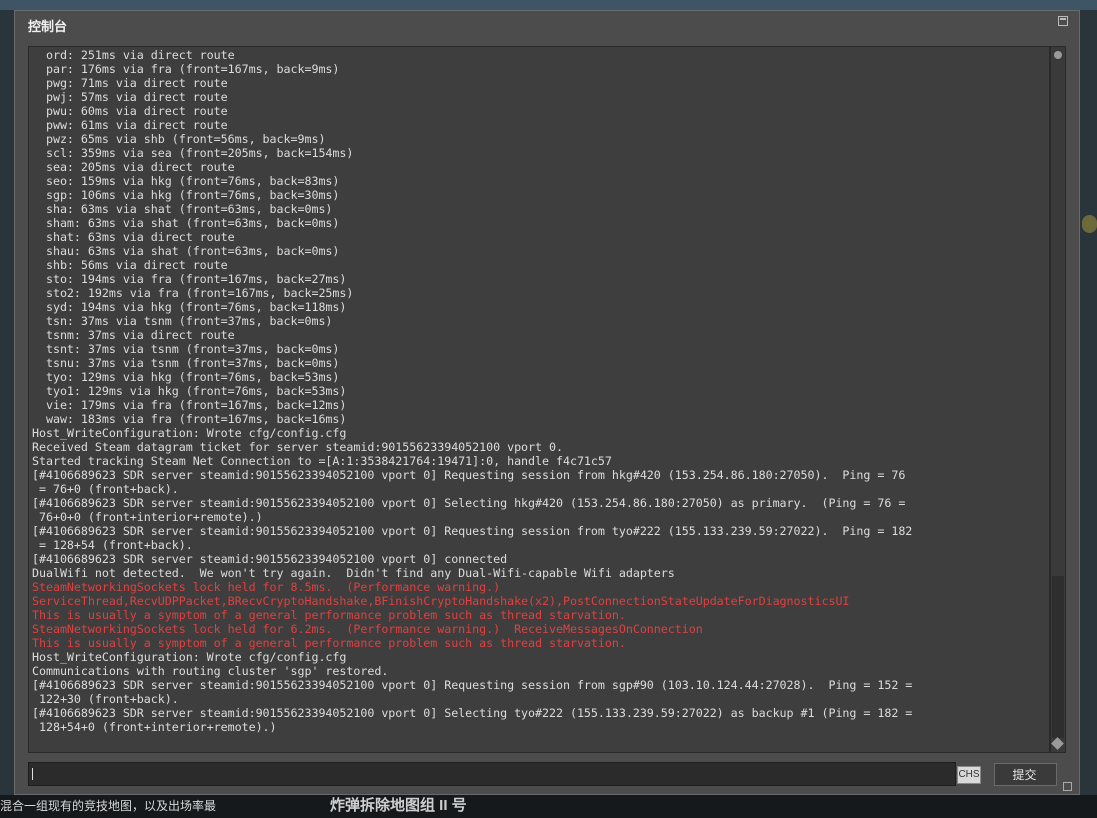  What do you see at coordinates (548, 5) in the screenshot?
I see `background-top-strip` at bounding box center [548, 5].